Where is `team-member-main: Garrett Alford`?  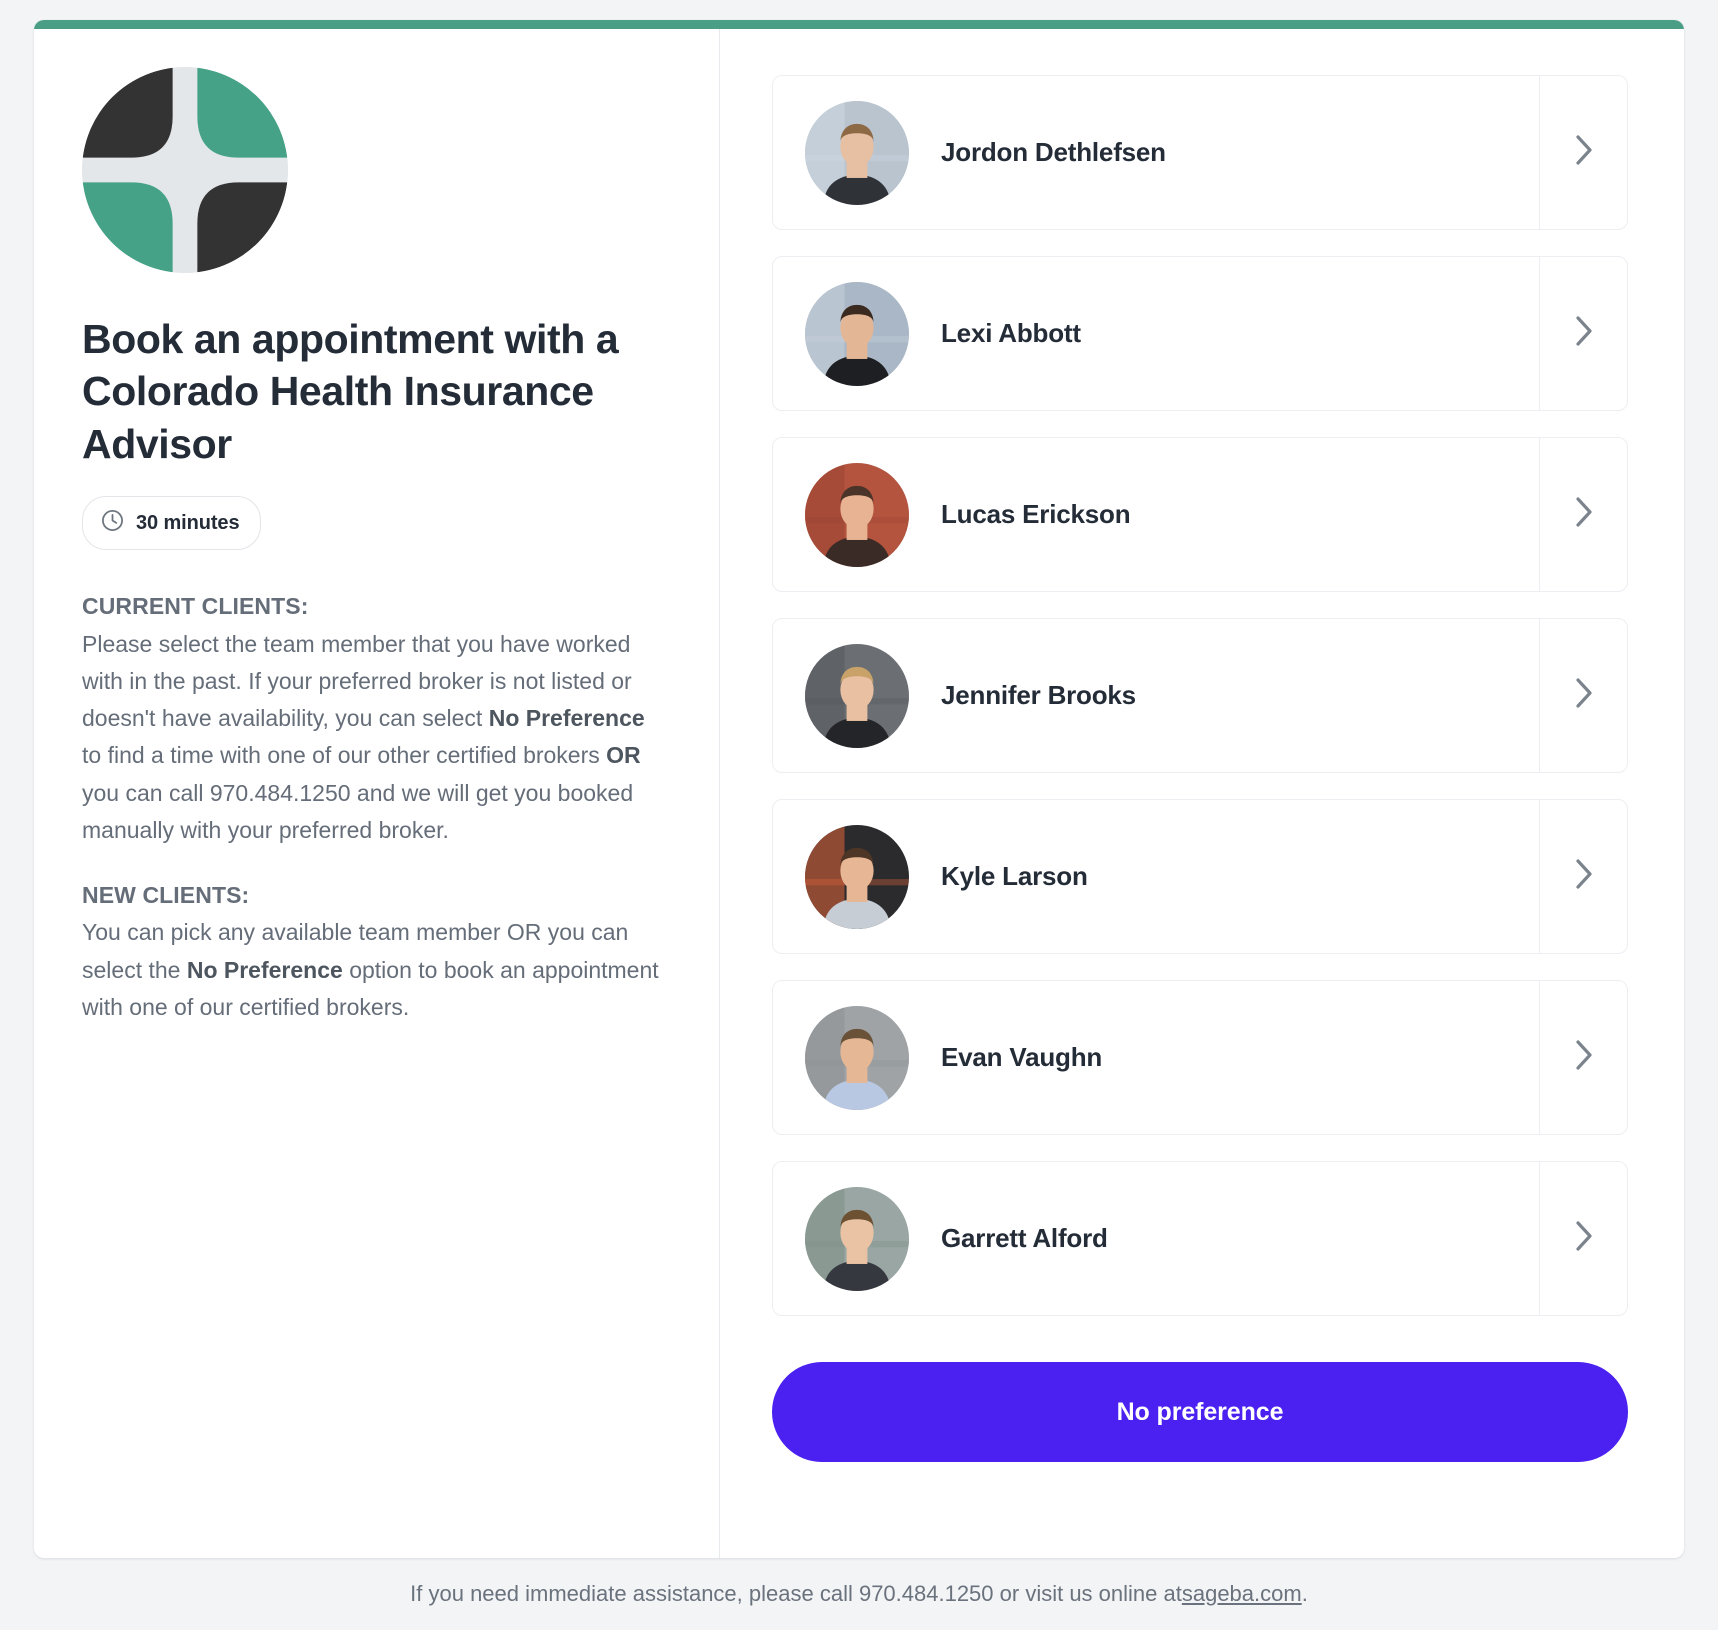
team-member-main: Garrett Alford is located at coordinates (1156, 1238).